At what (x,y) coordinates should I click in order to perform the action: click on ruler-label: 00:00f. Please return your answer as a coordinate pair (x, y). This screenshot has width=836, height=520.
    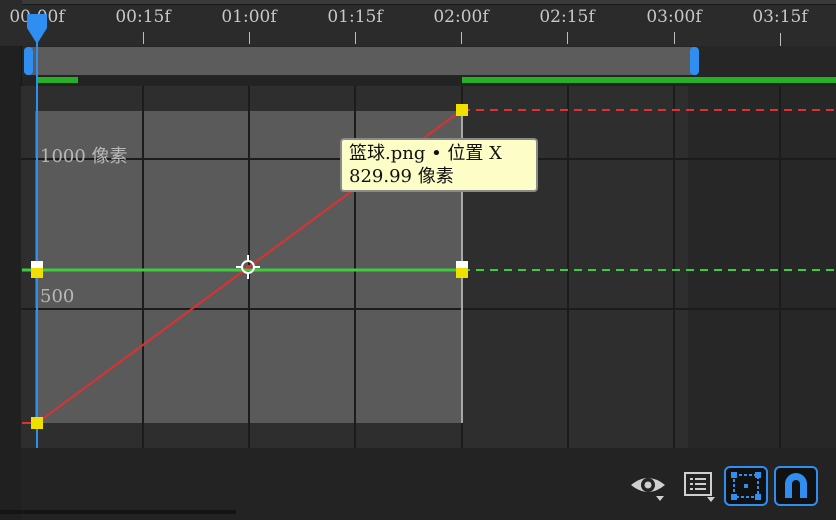
    Looking at the image, I should click on (37, 17).